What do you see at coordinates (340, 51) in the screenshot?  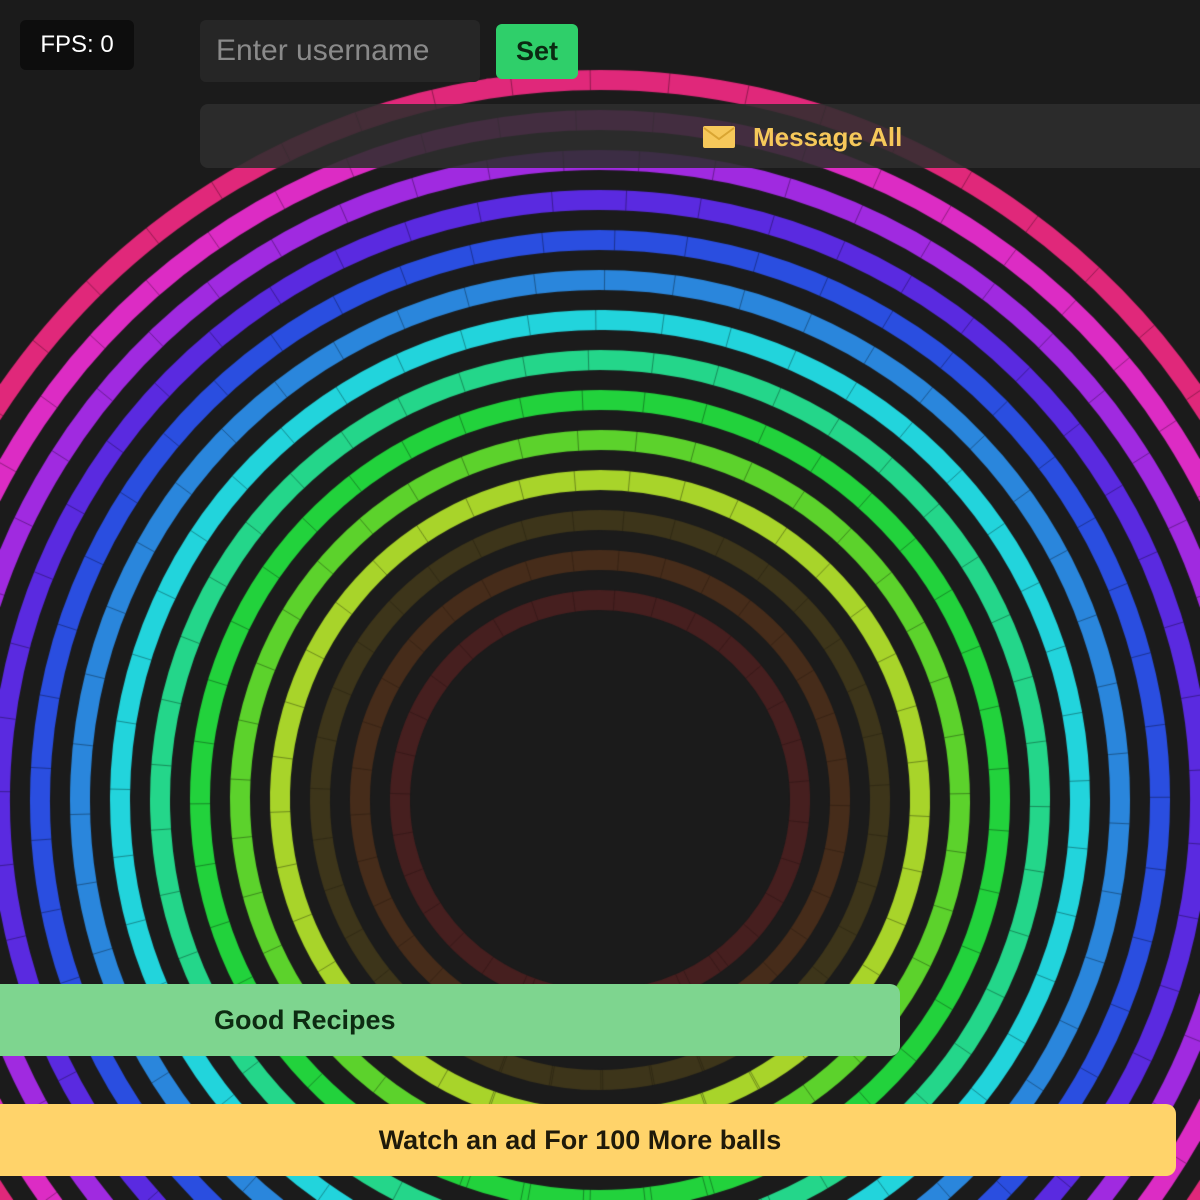 I see `username-input` at bounding box center [340, 51].